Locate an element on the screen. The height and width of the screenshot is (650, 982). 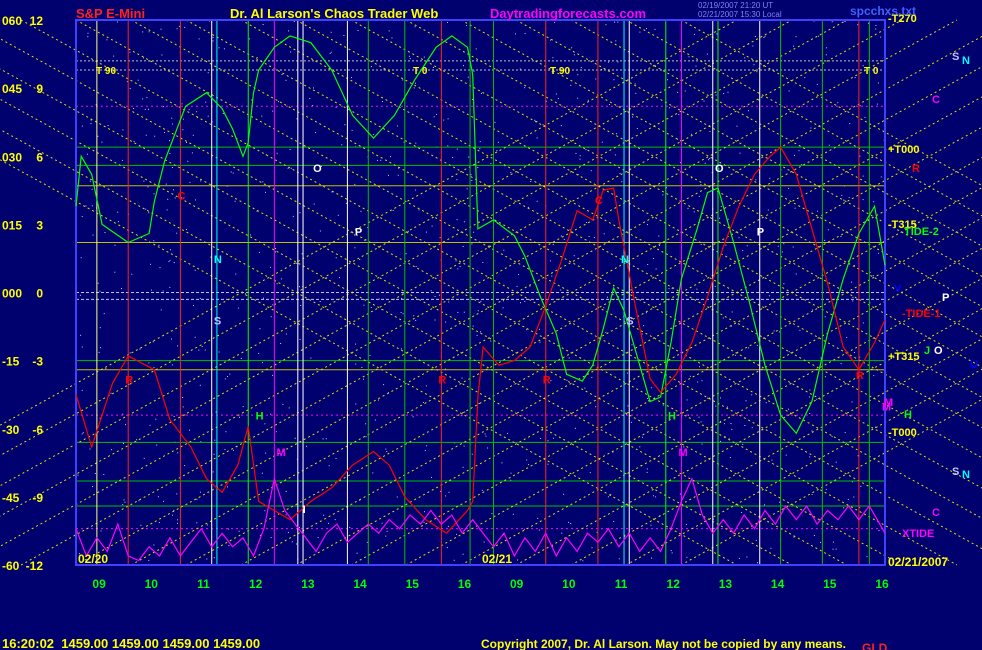
planet-label: R is located at coordinates (547, 380).